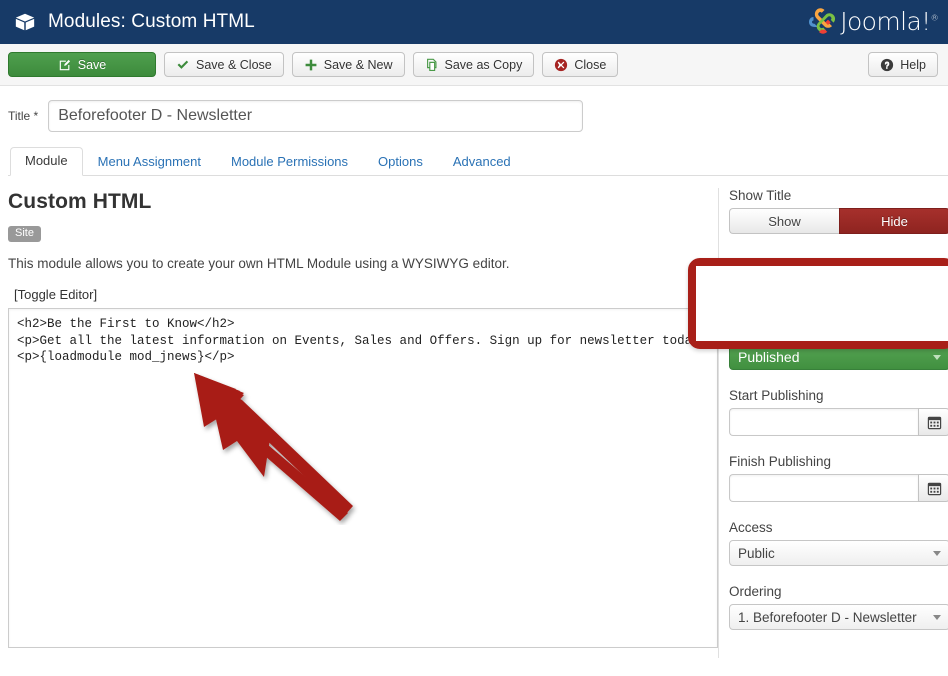 The image size is (948, 676). What do you see at coordinates (780, 289) in the screenshot?
I see `position-value: beforefooter-d` at bounding box center [780, 289].